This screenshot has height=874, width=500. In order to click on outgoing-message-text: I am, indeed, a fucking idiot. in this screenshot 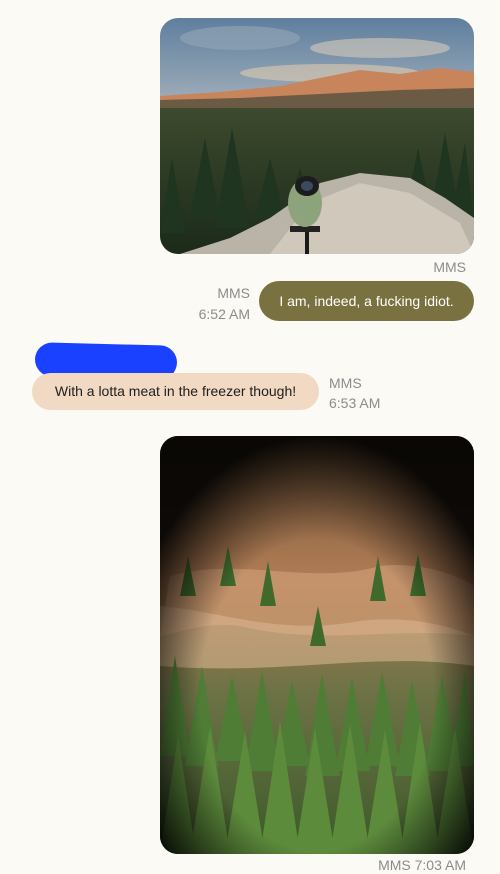, I will do `click(366, 301)`.